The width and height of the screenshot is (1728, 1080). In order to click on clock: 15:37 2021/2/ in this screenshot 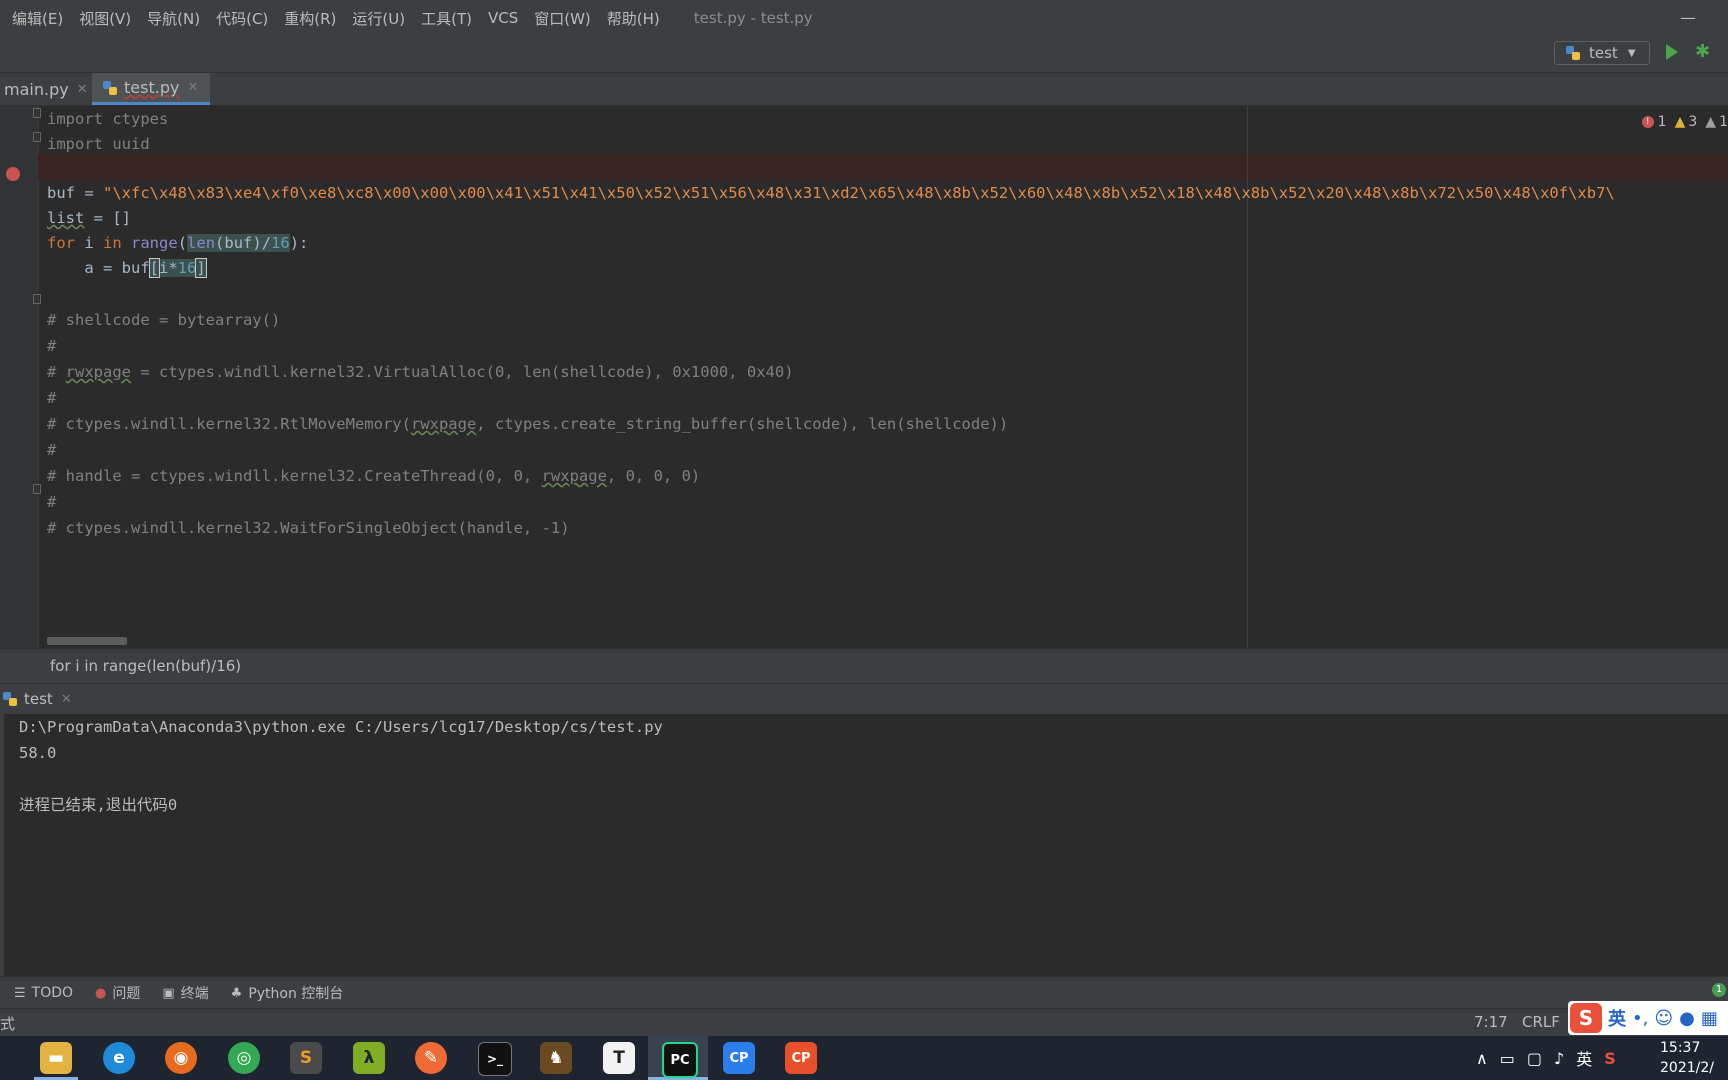, I will do `click(1694, 1058)`.